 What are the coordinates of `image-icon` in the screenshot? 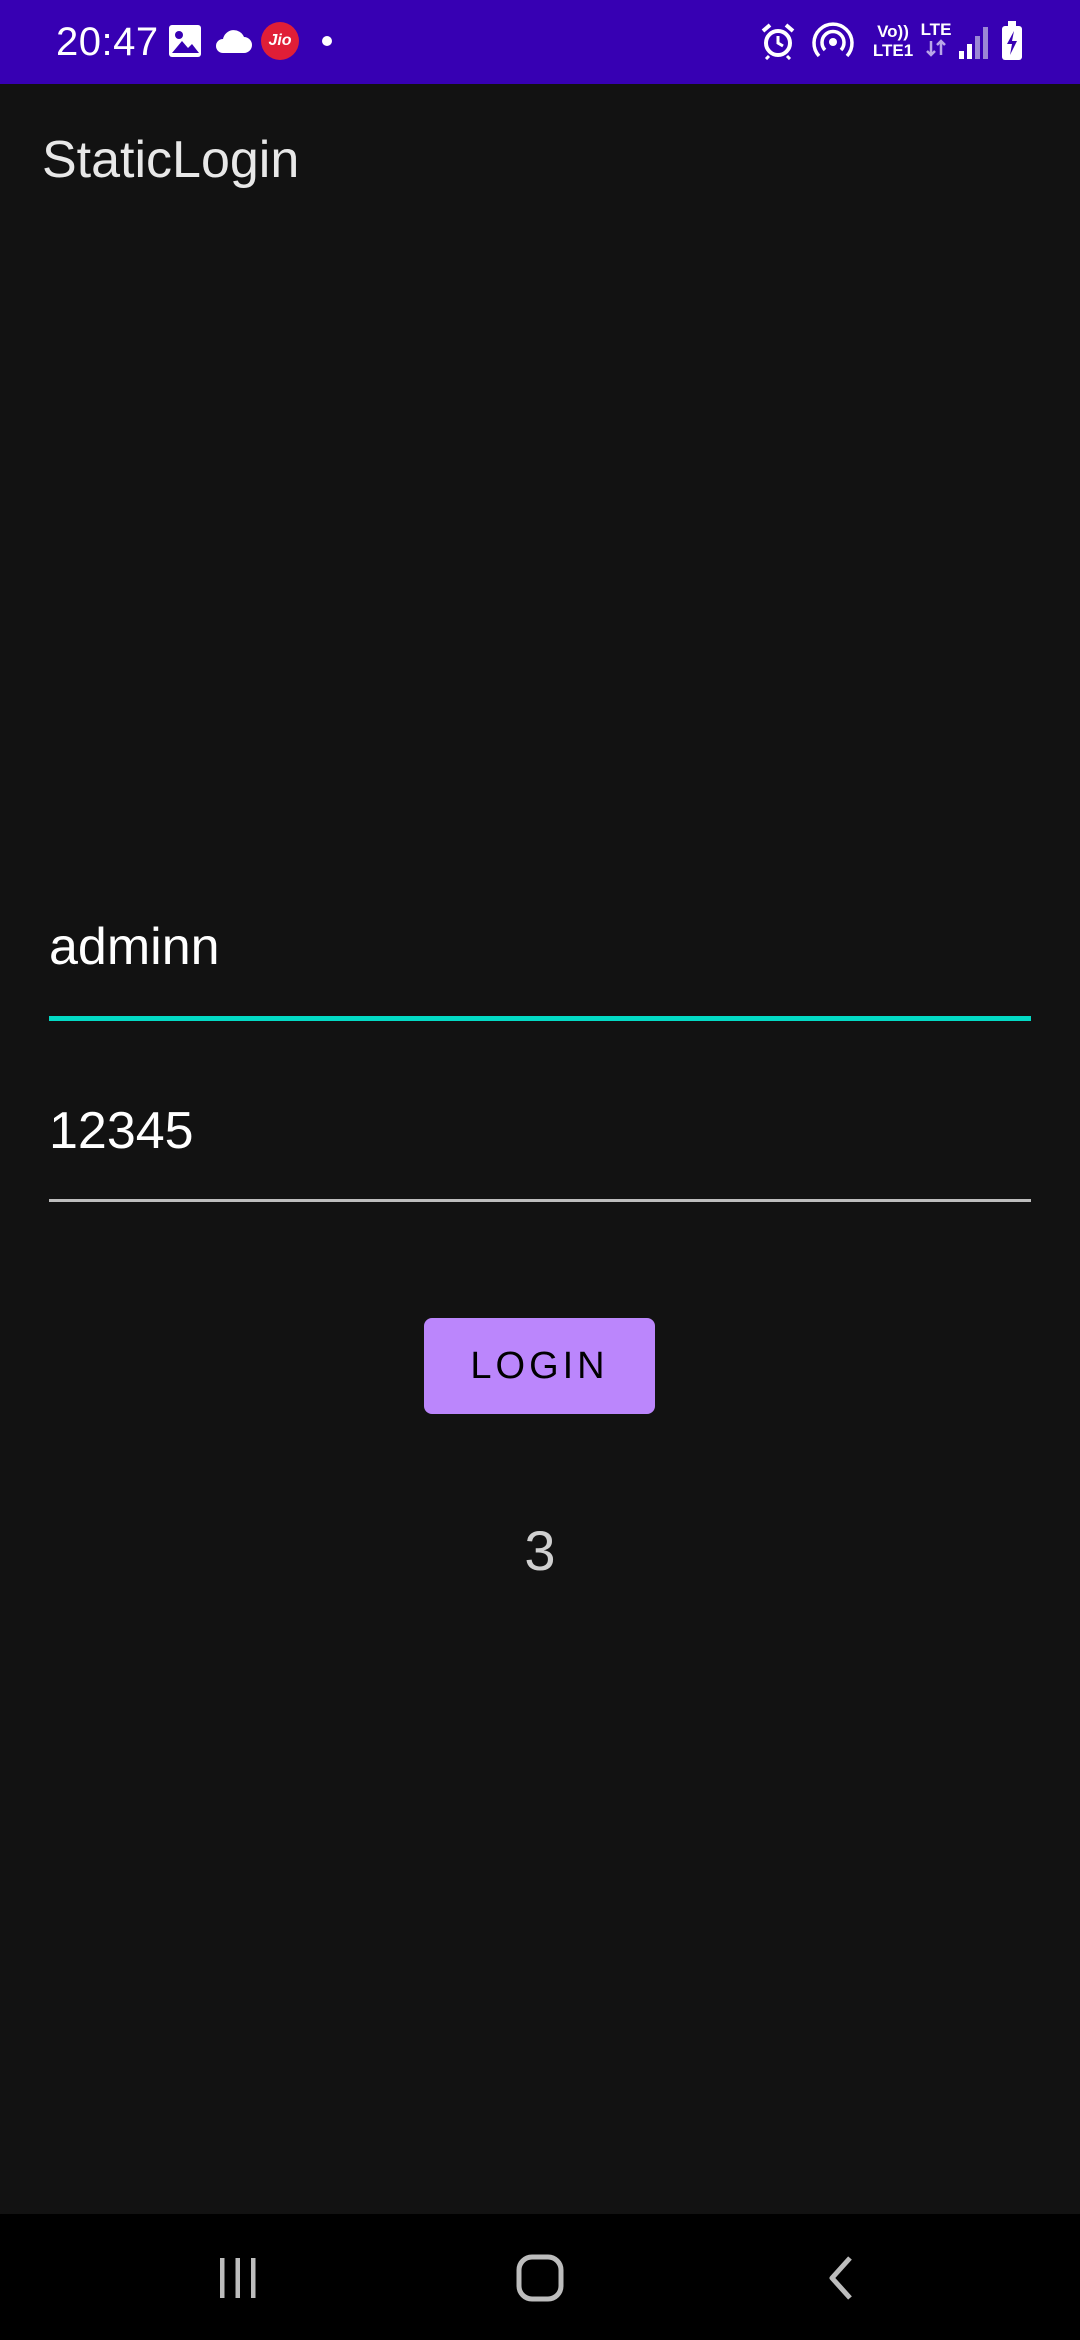 It's located at (185, 41).